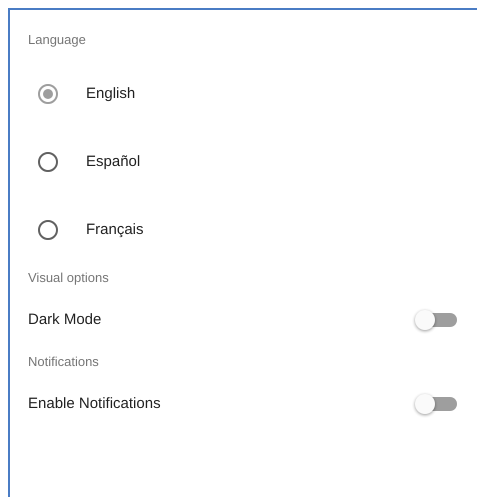  What do you see at coordinates (113, 162) in the screenshot?
I see `radio-label: Español` at bounding box center [113, 162].